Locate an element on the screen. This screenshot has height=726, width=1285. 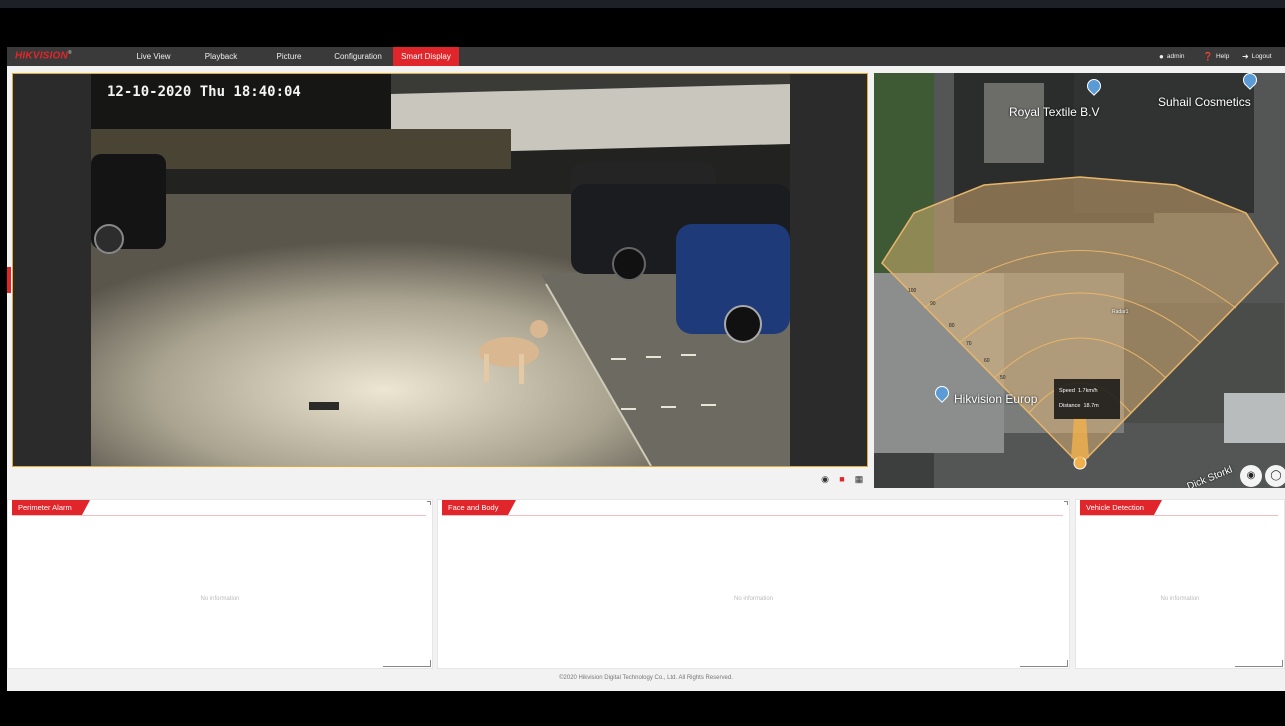
help-link: ❓ Help is located at coordinates (1216, 56).